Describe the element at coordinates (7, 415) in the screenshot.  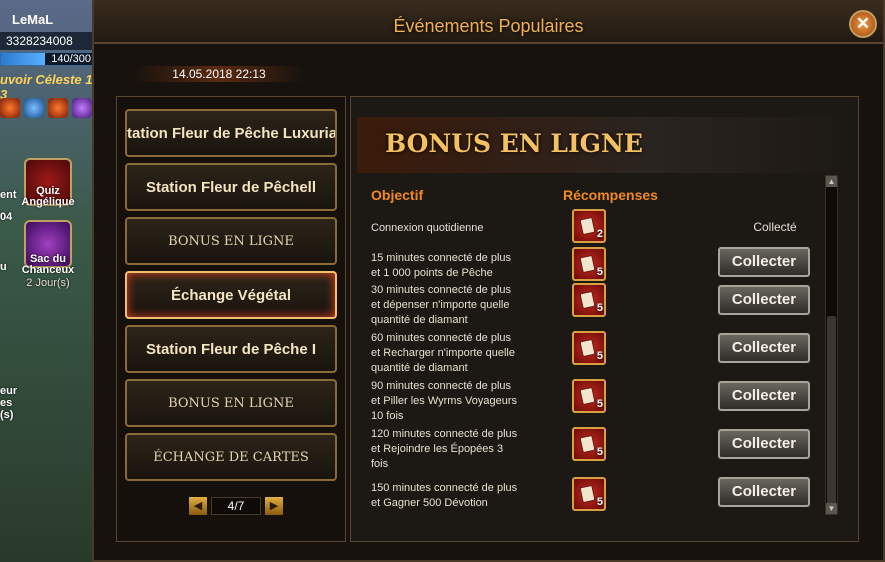
I see `hud-fragment: (s)` at that location.